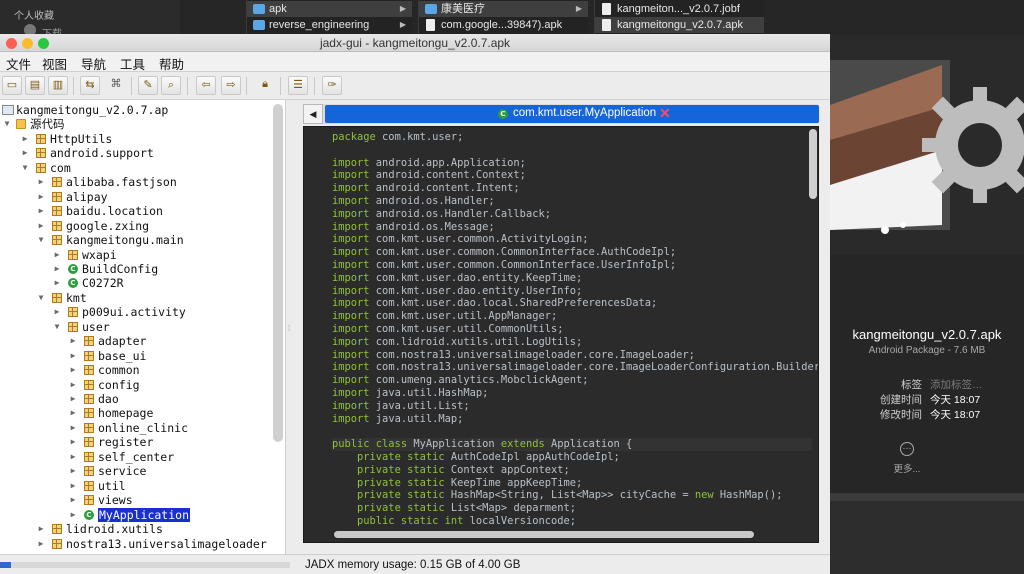  What do you see at coordinates (665, 113) in the screenshot?
I see `close-tab-icon: ✕` at bounding box center [665, 113].